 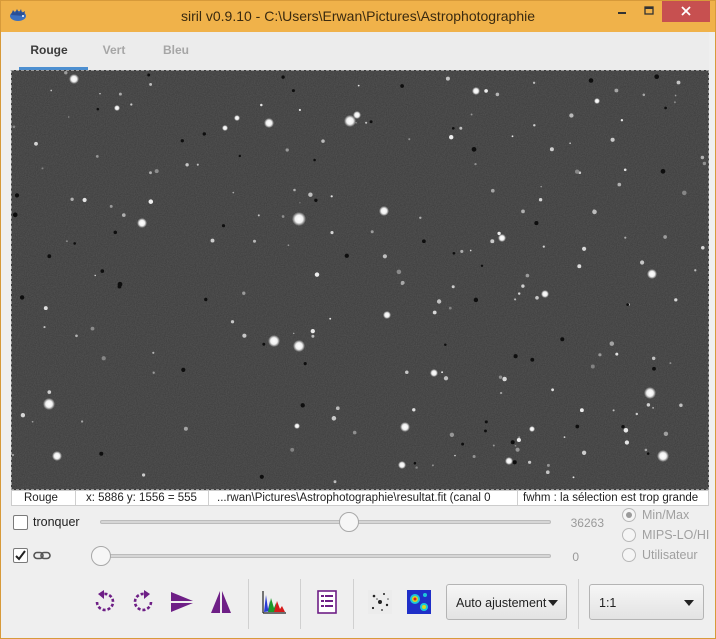 I want to click on rotate-right-button, so click(x=144, y=603).